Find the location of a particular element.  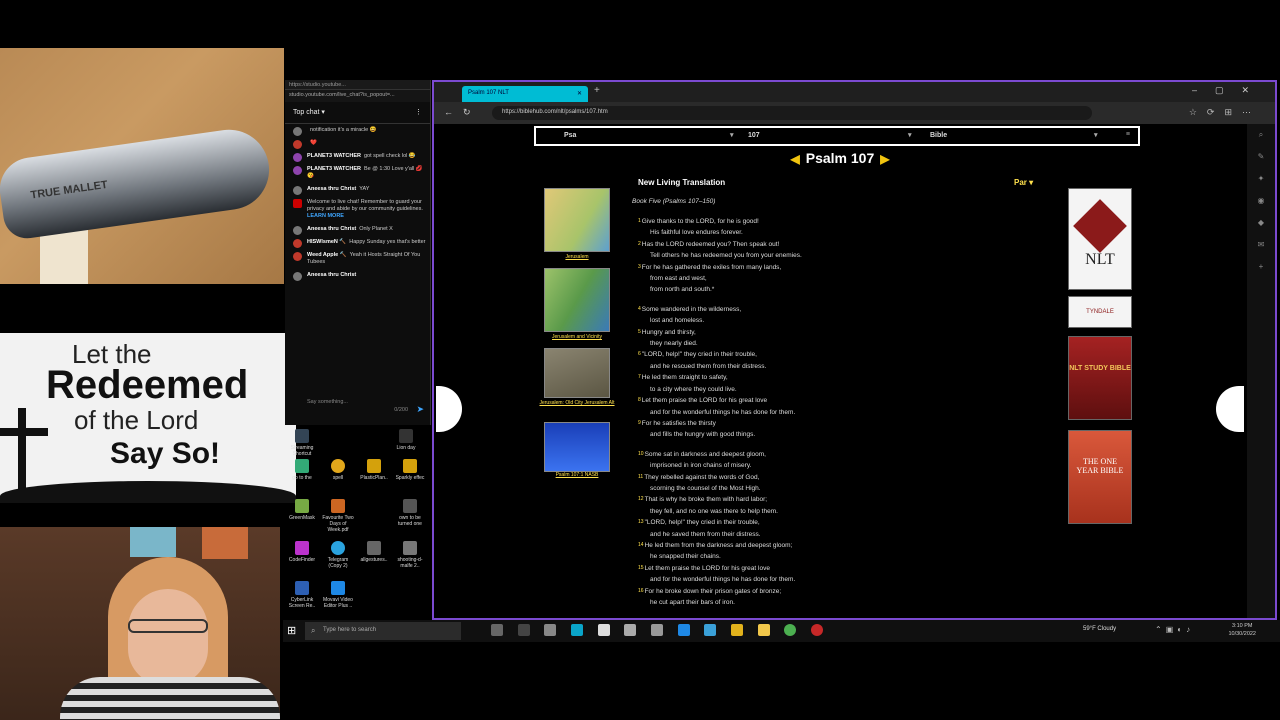

desktop-icon: own to be turned one is located at coordinates (410, 513).